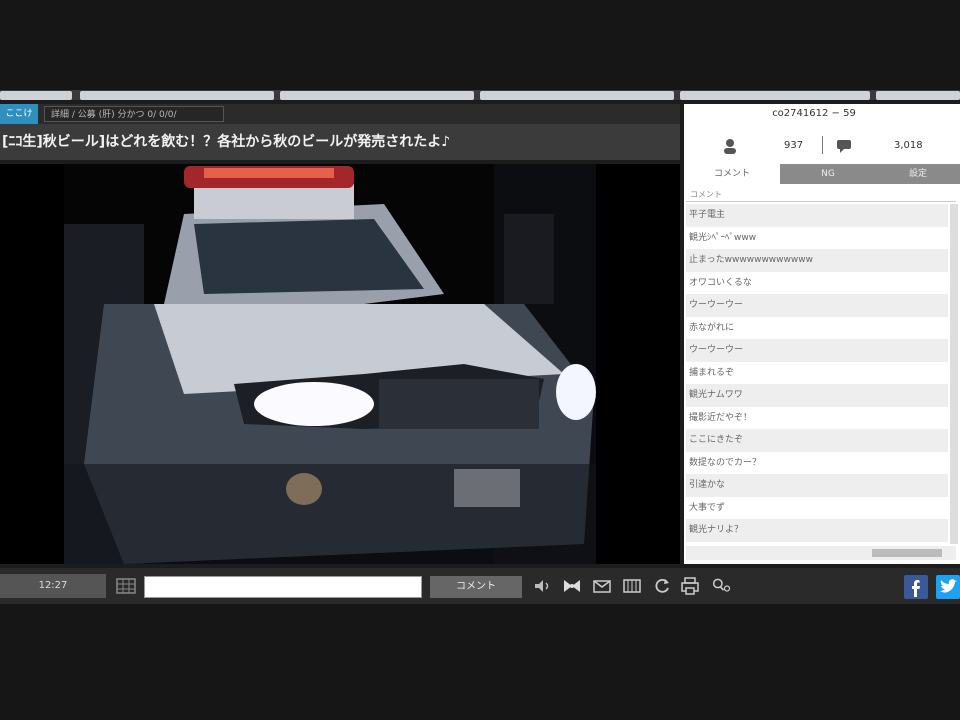  What do you see at coordinates (730, 146) in the screenshot?
I see `user-icon` at bounding box center [730, 146].